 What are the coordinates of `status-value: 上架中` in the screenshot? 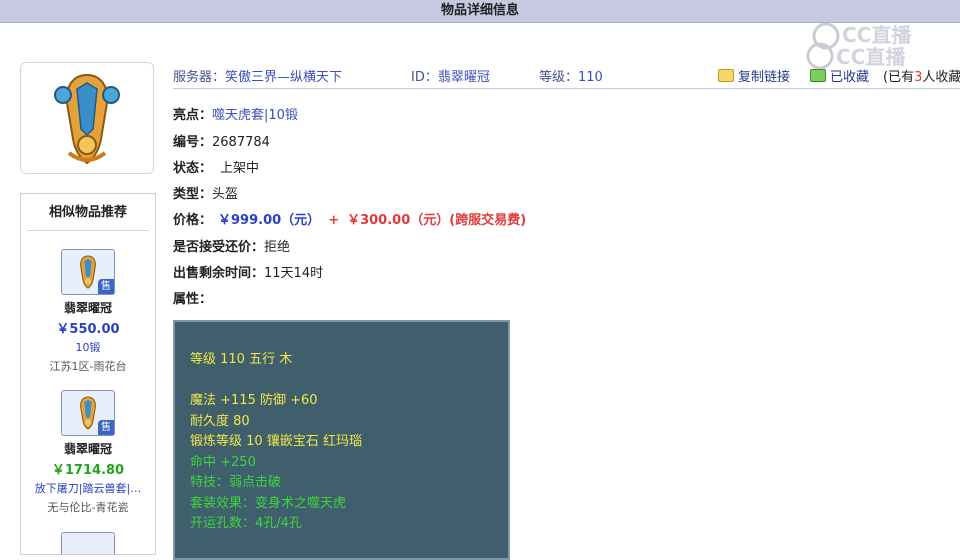 It's located at (240, 168).